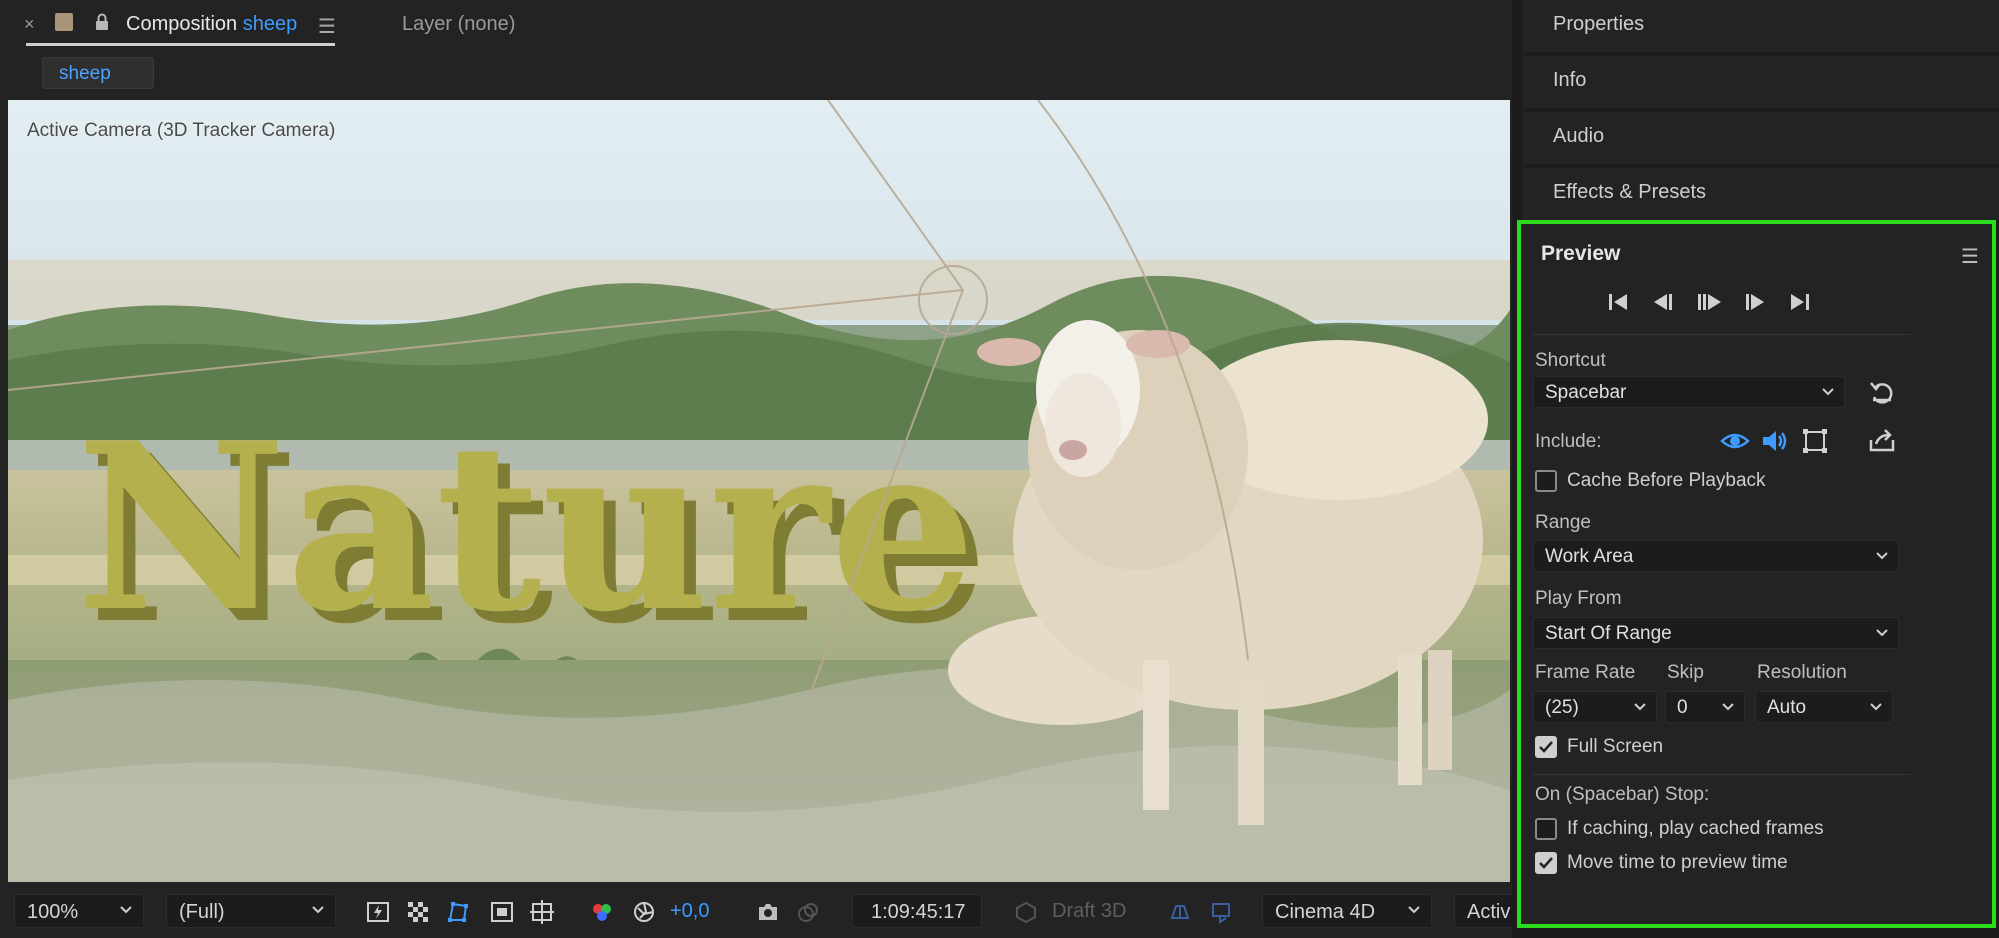 The height and width of the screenshot is (938, 1999). What do you see at coordinates (1705, 707) in the screenshot?
I see `skip-dropdown: 0` at bounding box center [1705, 707].